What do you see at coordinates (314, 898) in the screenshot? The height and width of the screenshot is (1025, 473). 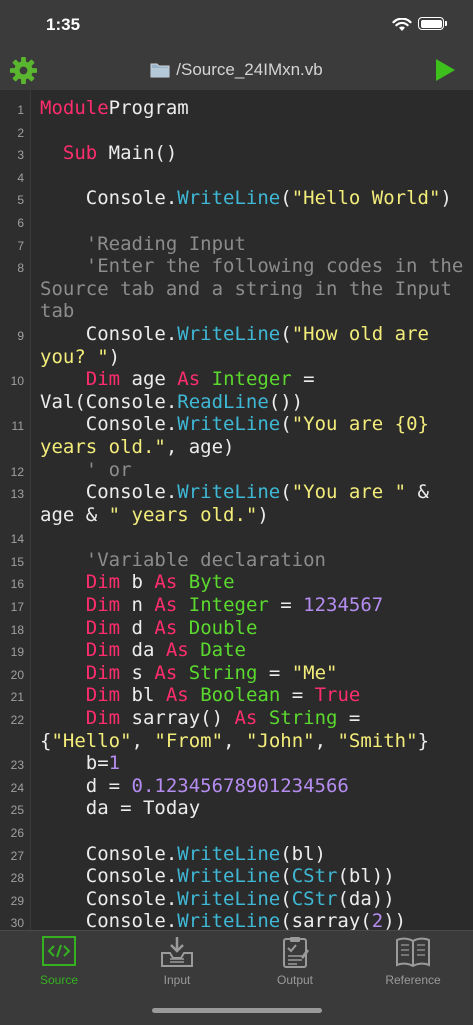 I see `code-token: CStr` at bounding box center [314, 898].